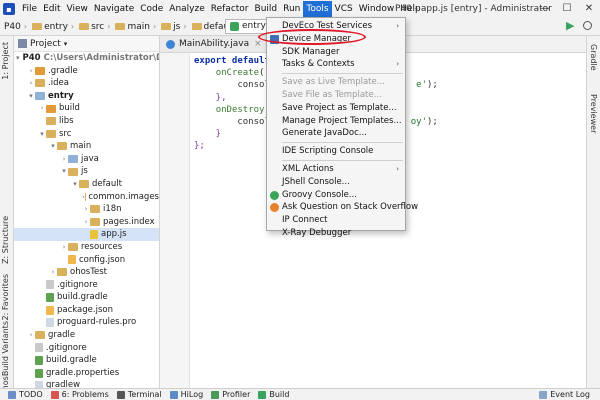  Describe the element at coordinates (86, 383) in the screenshot. I see `tree-item-gradlew: gradlew` at that location.